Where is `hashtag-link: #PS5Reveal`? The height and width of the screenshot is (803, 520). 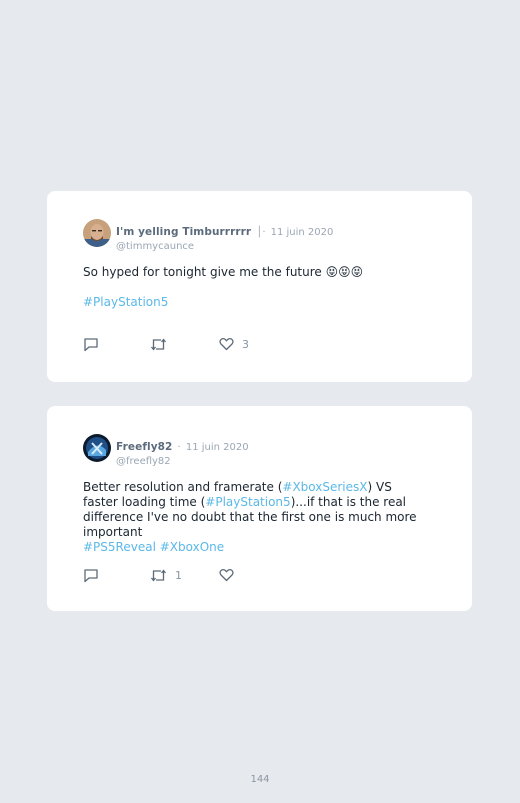
hashtag-link: #PS5Reveal is located at coordinates (119, 547).